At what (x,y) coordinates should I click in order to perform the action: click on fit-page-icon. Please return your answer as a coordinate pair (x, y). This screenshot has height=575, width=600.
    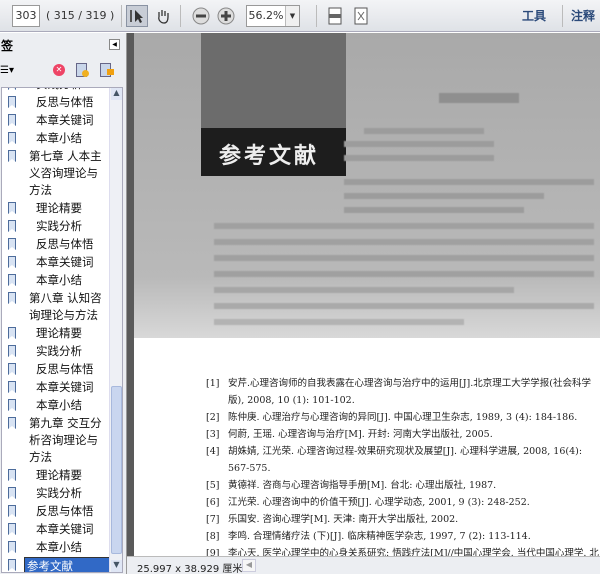
    Looking at the image, I should click on (361, 16).